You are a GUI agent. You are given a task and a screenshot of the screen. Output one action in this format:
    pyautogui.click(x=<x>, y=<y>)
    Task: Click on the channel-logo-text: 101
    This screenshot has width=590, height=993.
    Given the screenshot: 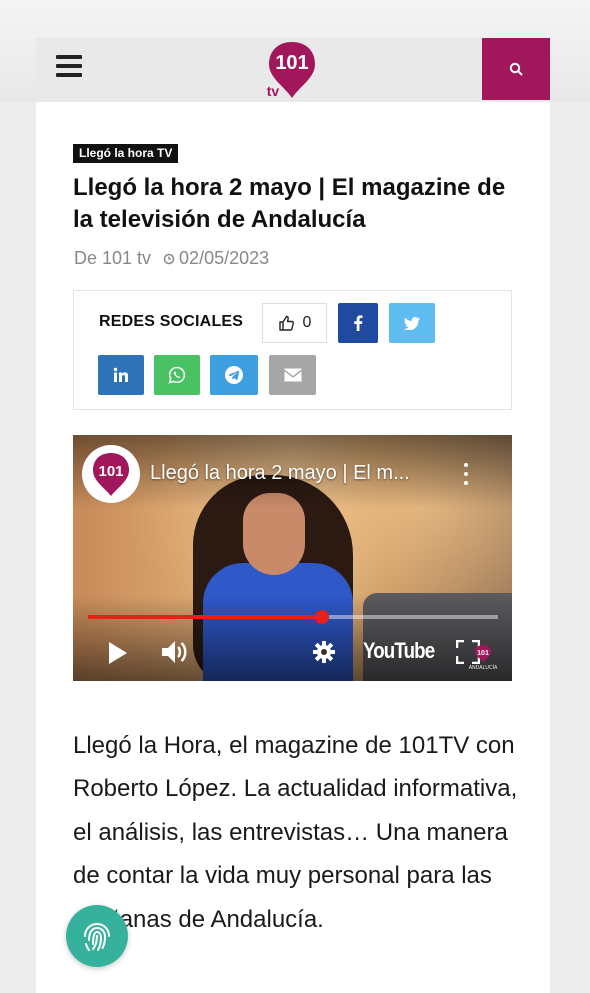 What is the action you would take?
    pyautogui.click(x=110, y=471)
    